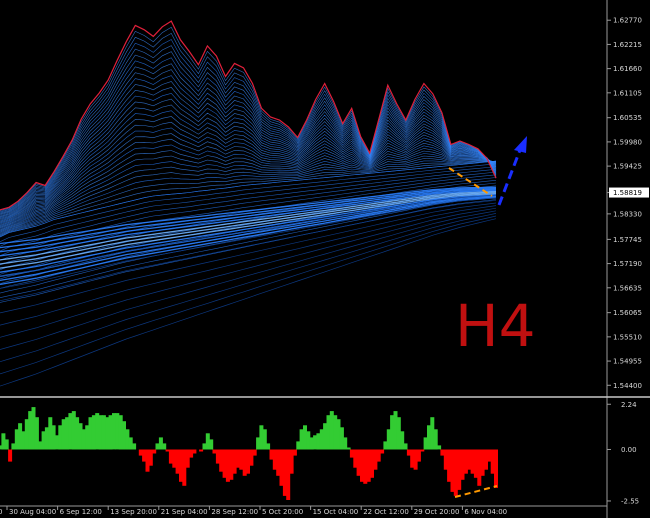 The width and height of the screenshot is (650, 518). Describe the element at coordinates (386, 512) in the screenshot. I see `date-label: 22 Oct 12:00` at that location.